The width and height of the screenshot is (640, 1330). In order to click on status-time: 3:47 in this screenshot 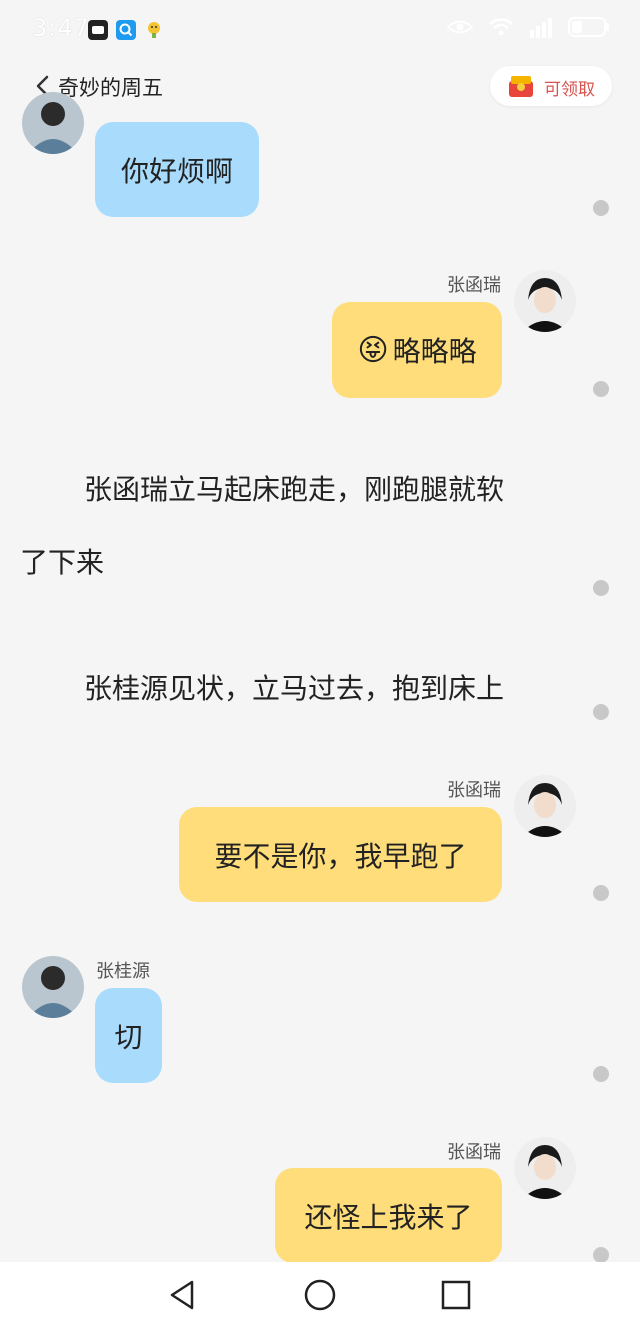, I will do `click(61, 28)`.